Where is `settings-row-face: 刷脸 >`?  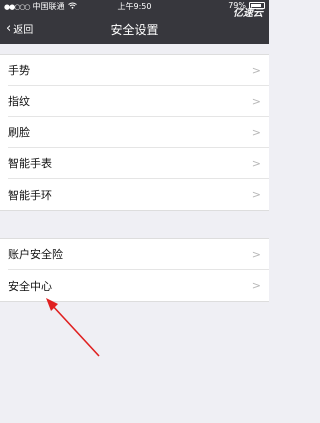
settings-row-face: 刷脸 > is located at coordinates (138, 132).